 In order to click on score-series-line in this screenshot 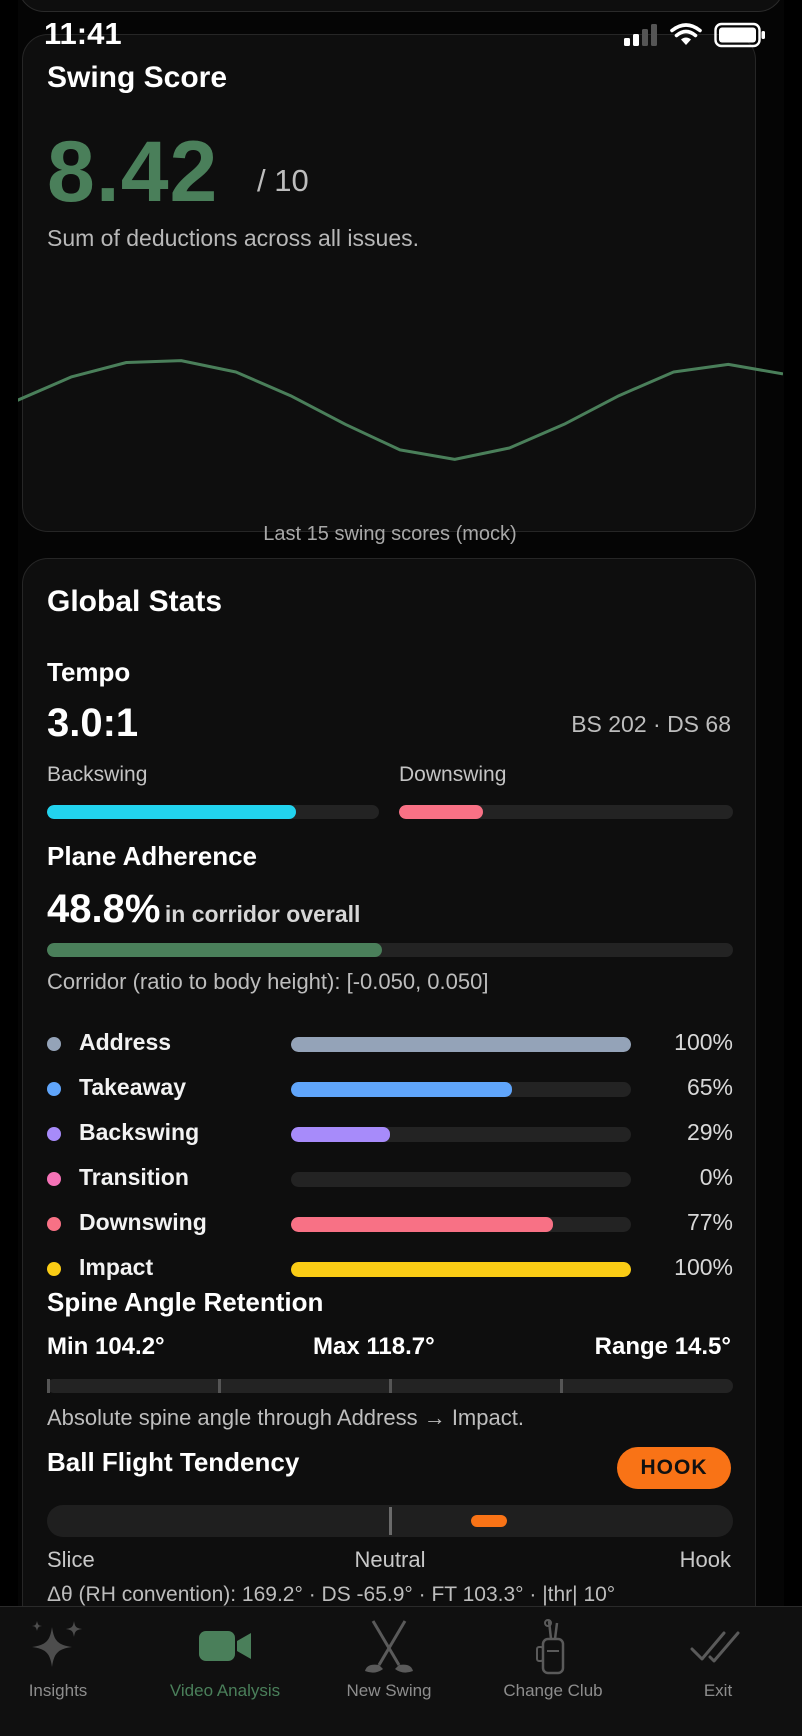, I will do `click(401, 410)`.